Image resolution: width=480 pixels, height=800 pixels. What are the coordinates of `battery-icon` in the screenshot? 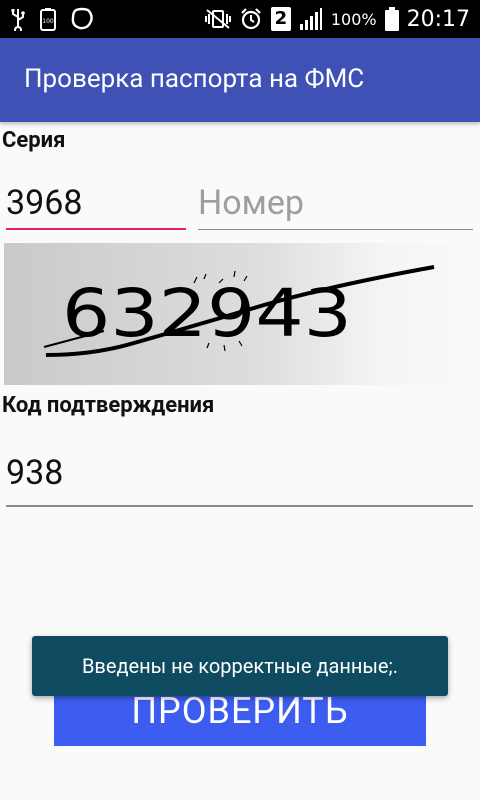 It's located at (391, 19).